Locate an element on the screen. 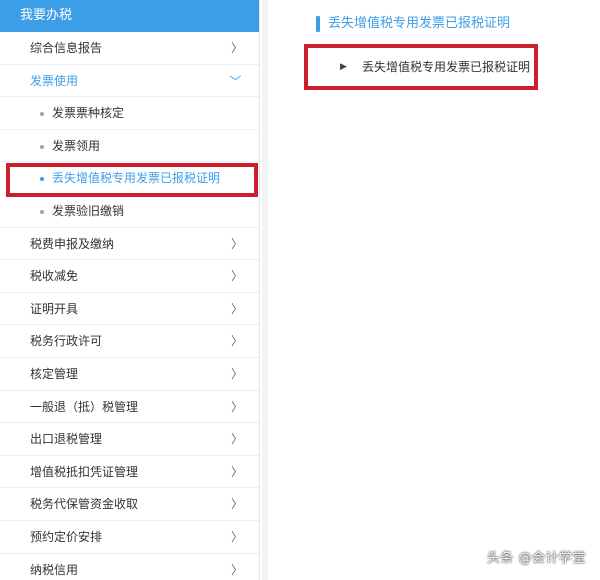 Image resolution: width=600 pixels, height=580 pixels. sidebar-subitem-lost-vat-invoice-proof: 丢失增值税专用发票已报税证明 is located at coordinates (129, 178).